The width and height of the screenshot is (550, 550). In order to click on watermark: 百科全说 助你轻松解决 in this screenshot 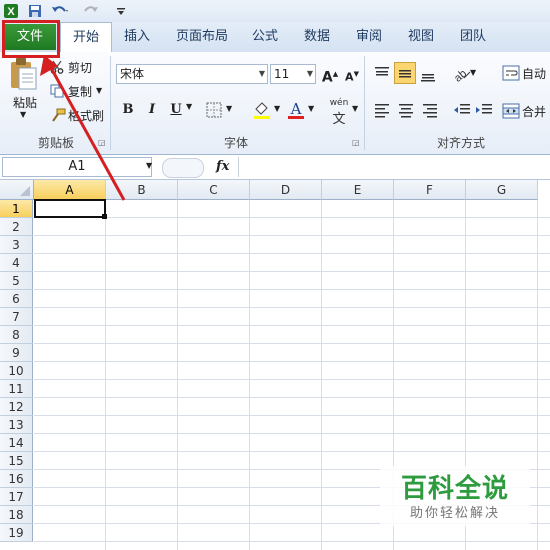, I will do `click(455, 496)`.